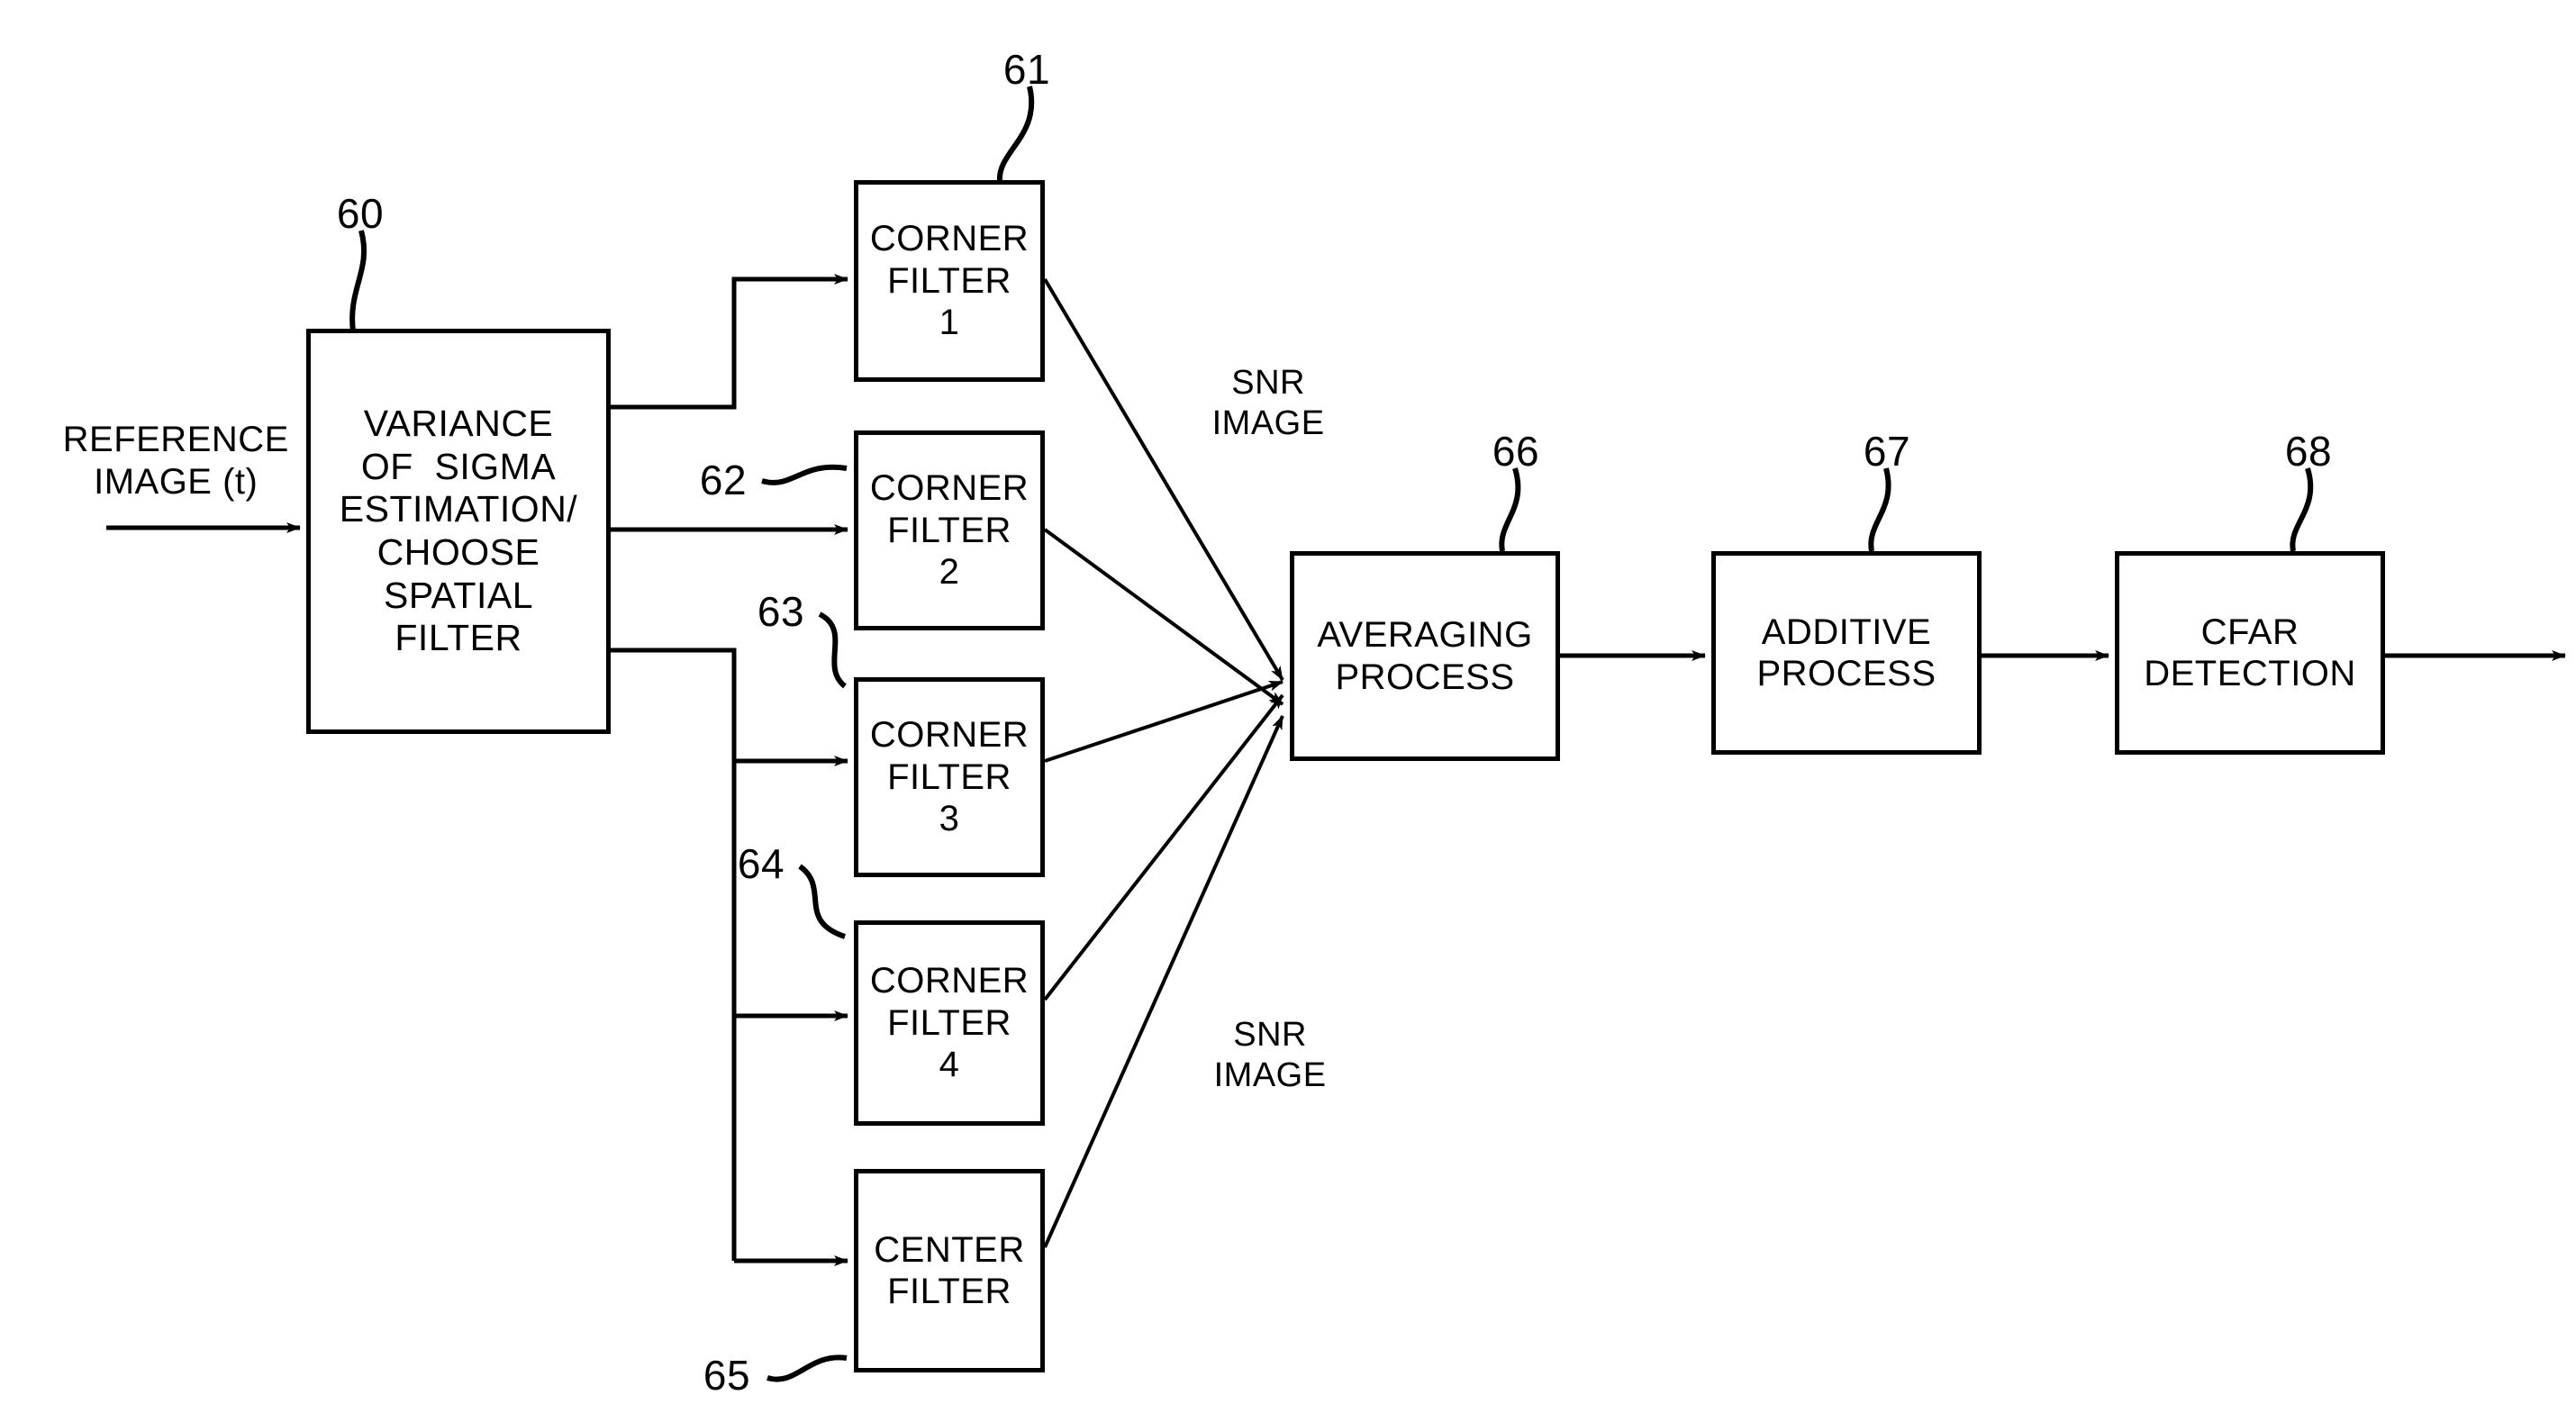 The width and height of the screenshot is (2576, 1422). I want to click on wire-cf4-to-averaging, so click(1163, 847).